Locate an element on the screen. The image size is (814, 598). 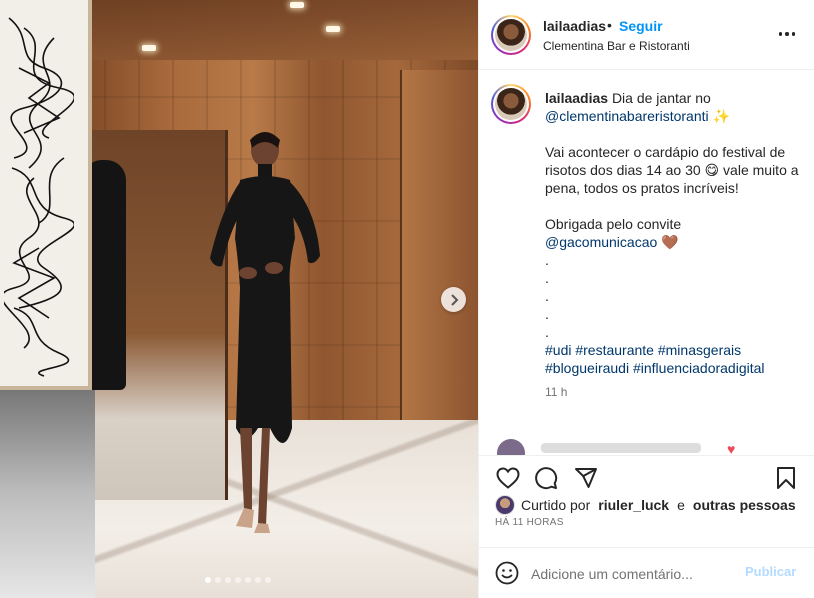
post-time: HÁ 11 HORAS is located at coordinates (529, 522).